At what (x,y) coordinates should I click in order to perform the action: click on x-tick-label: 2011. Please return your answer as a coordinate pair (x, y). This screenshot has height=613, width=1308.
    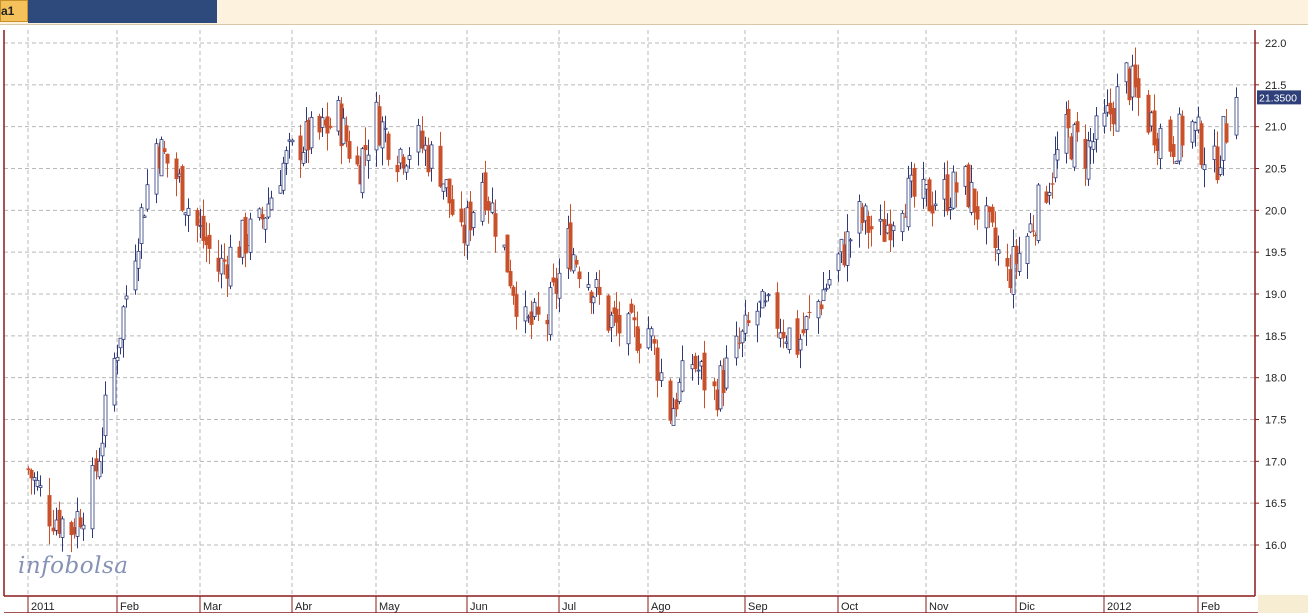
    Looking at the image, I should click on (43, 607).